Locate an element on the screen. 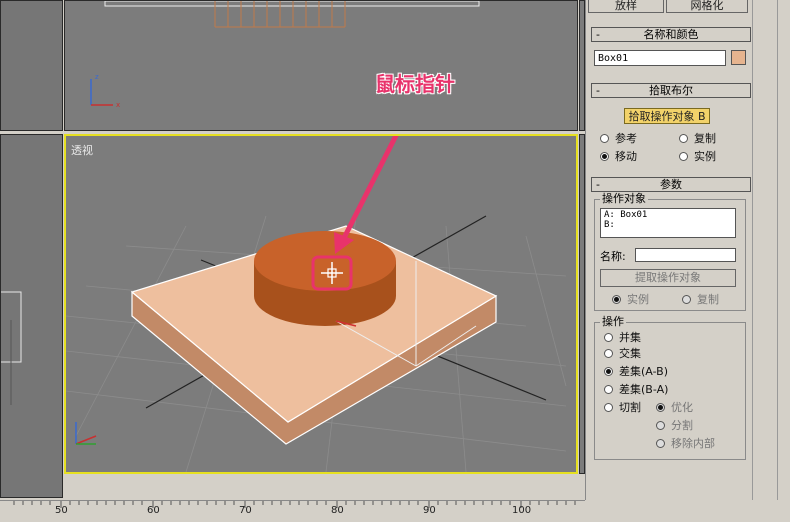 The height and width of the screenshot is (522, 790). operands-label: 操作对象 is located at coordinates (624, 198).